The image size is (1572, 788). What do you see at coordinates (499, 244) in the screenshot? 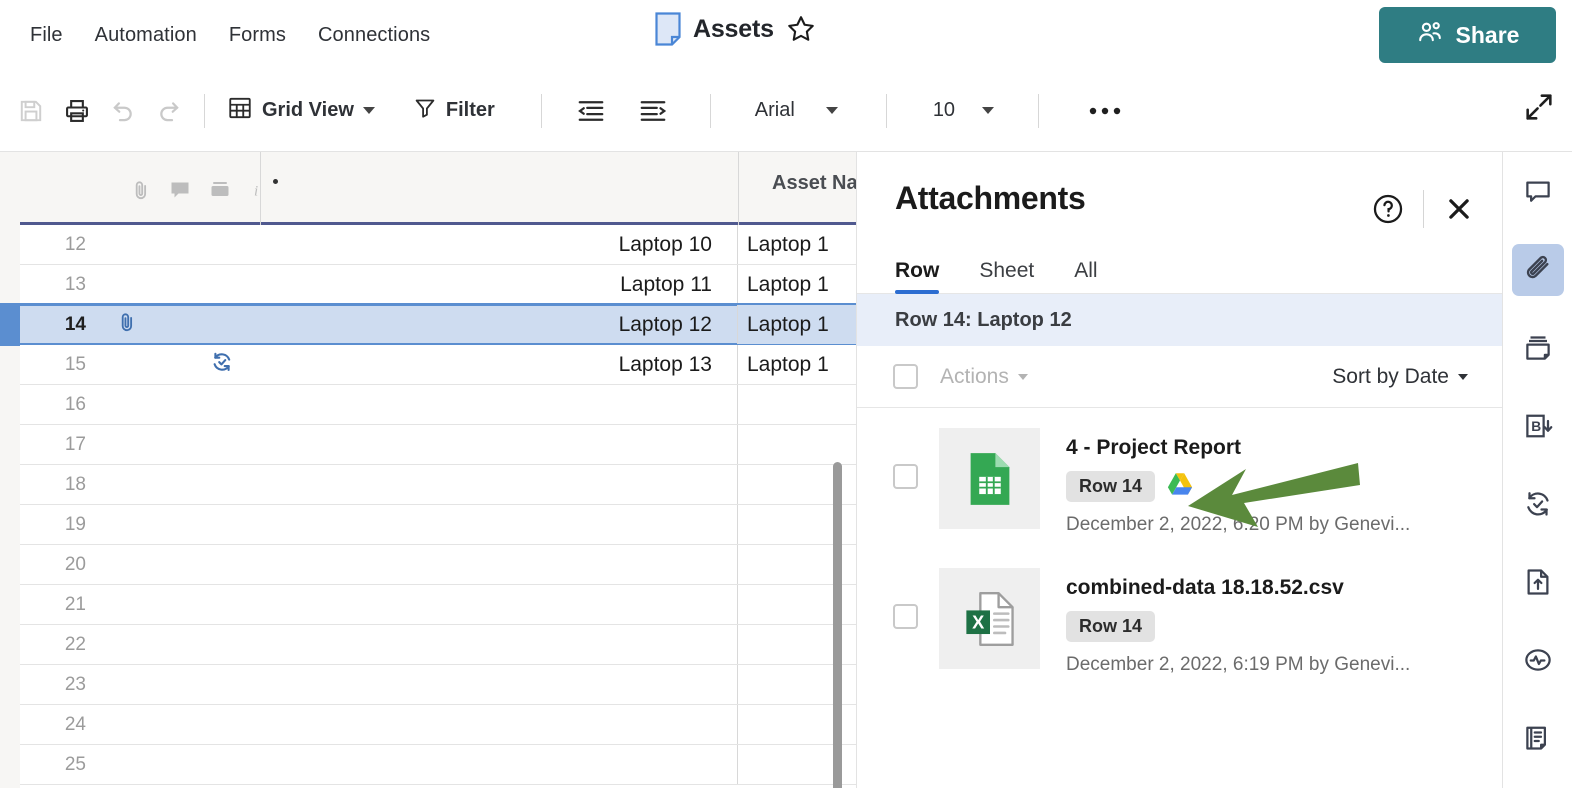
I see `cell-primary-column: Laptop 10` at bounding box center [499, 244].